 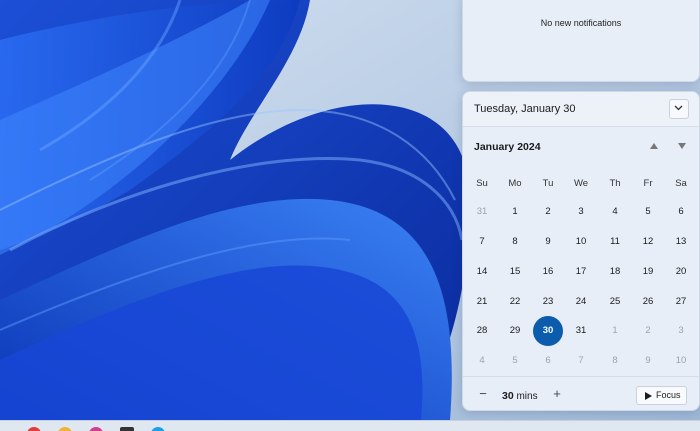 I want to click on collapse-calendar-button, so click(x=679, y=109).